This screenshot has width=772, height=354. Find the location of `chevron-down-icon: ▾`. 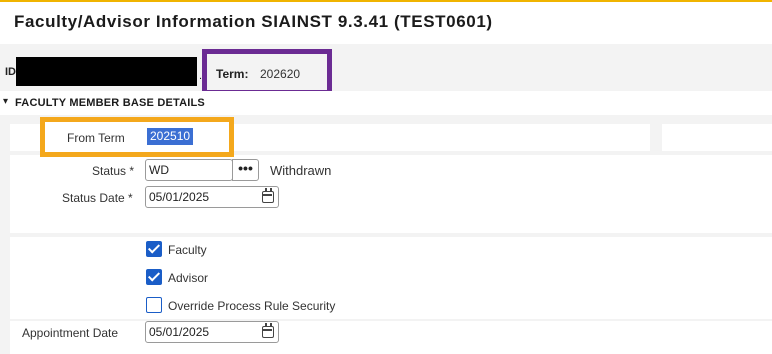

chevron-down-icon: ▾ is located at coordinates (5, 101).